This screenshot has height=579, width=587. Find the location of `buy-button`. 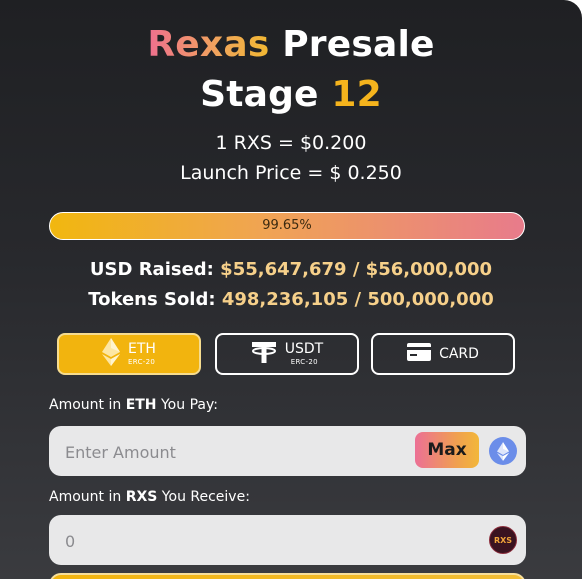

buy-button is located at coordinates (287, 576).